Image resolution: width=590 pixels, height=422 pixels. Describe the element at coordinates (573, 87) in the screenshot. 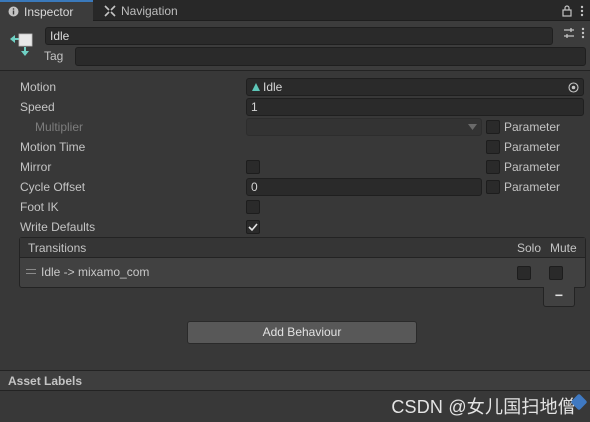

I see `object-picker-icon` at that location.